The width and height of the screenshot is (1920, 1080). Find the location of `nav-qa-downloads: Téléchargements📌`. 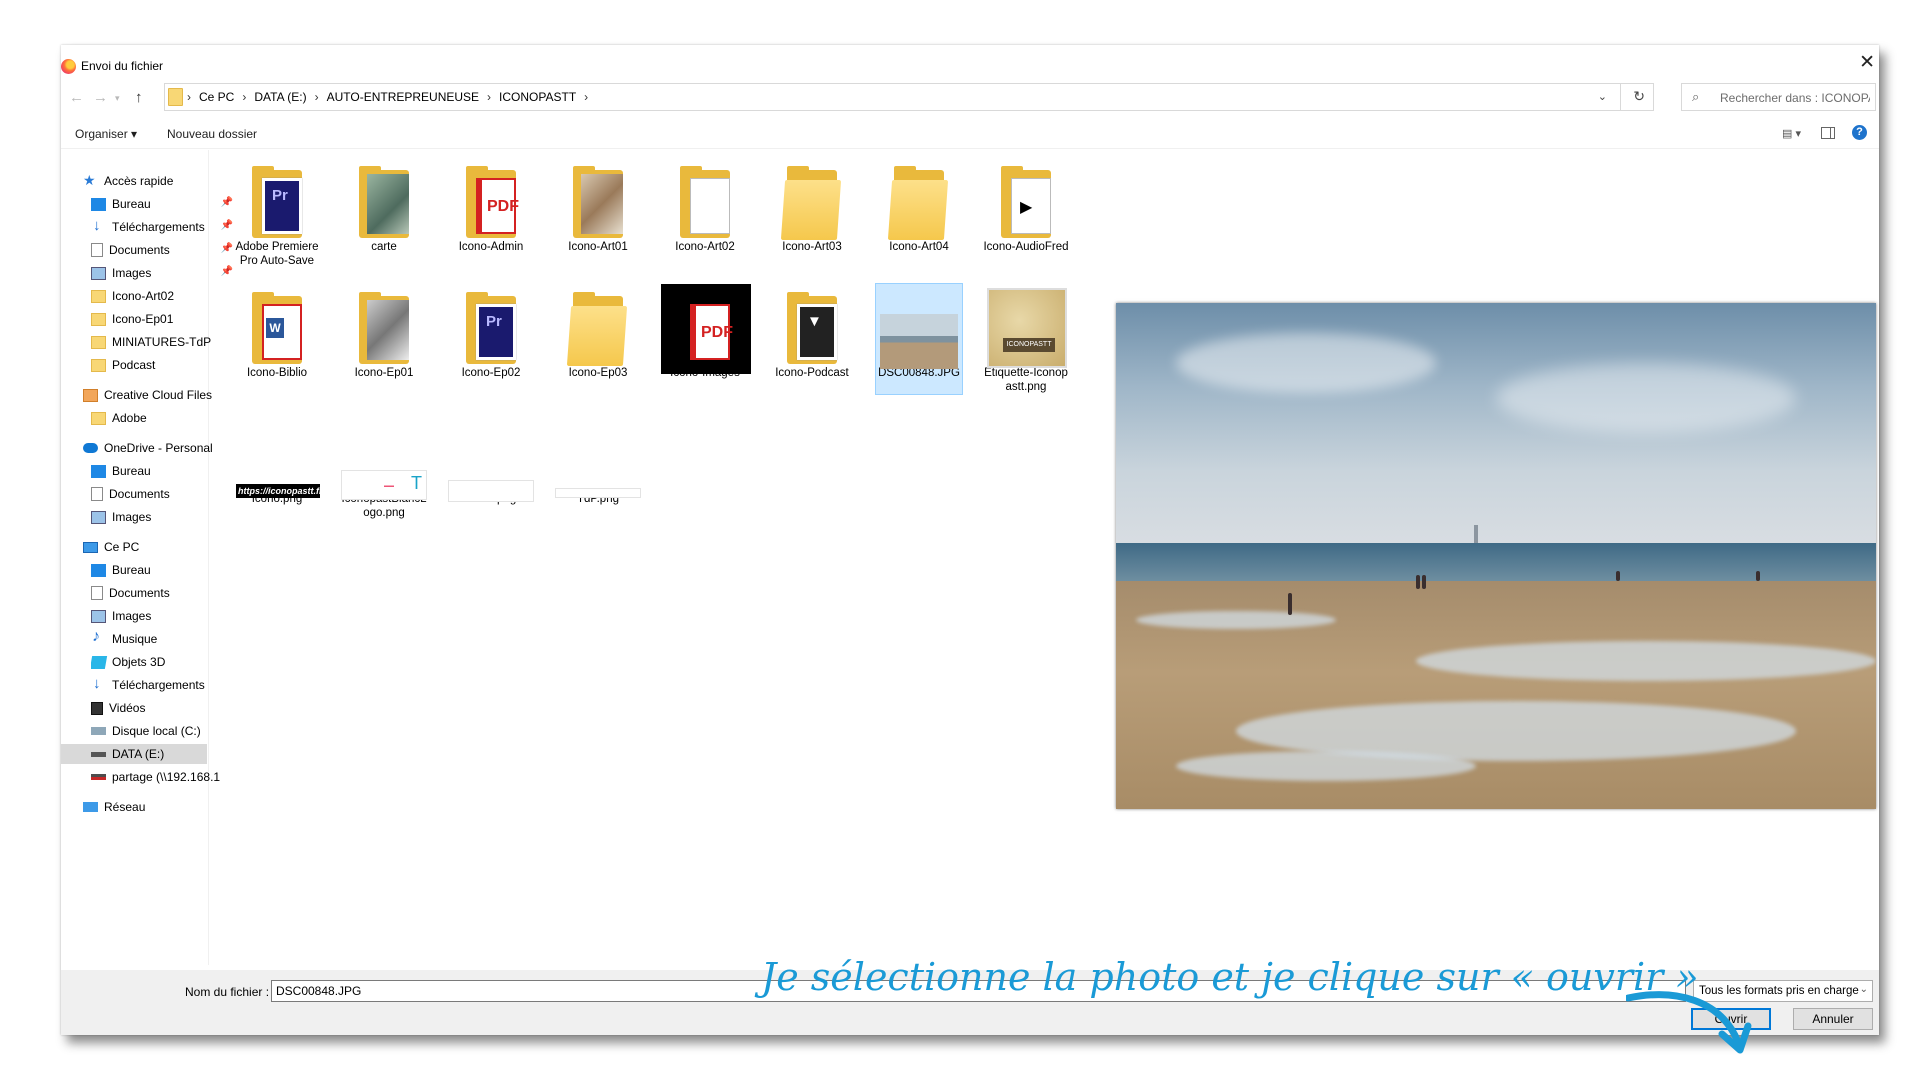

nav-qa-downloads: Téléchargements📌 is located at coordinates (164, 227).